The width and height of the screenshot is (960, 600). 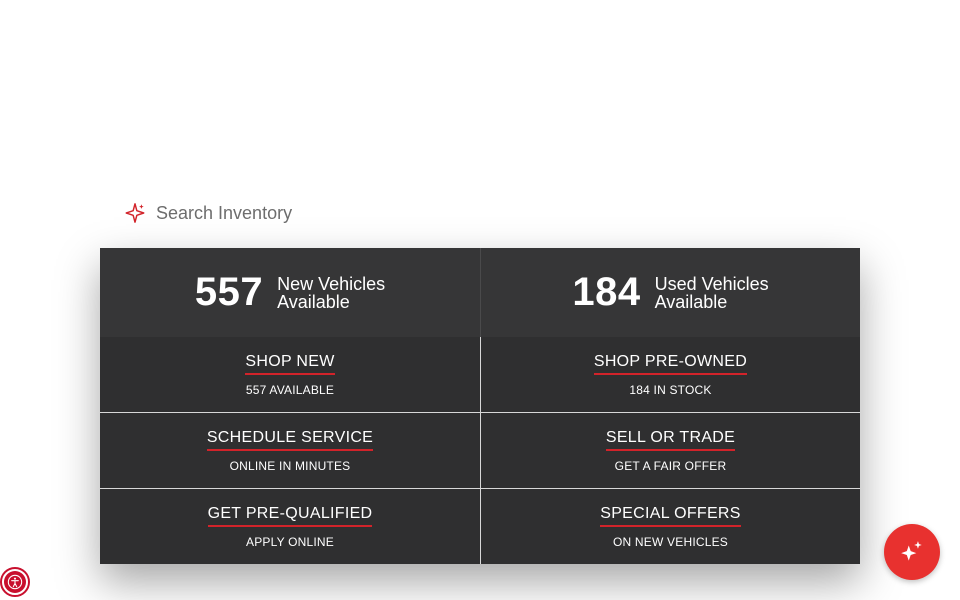 What do you see at coordinates (290, 541) in the screenshot?
I see `link-subtitle: APPLY ONLINE` at bounding box center [290, 541].